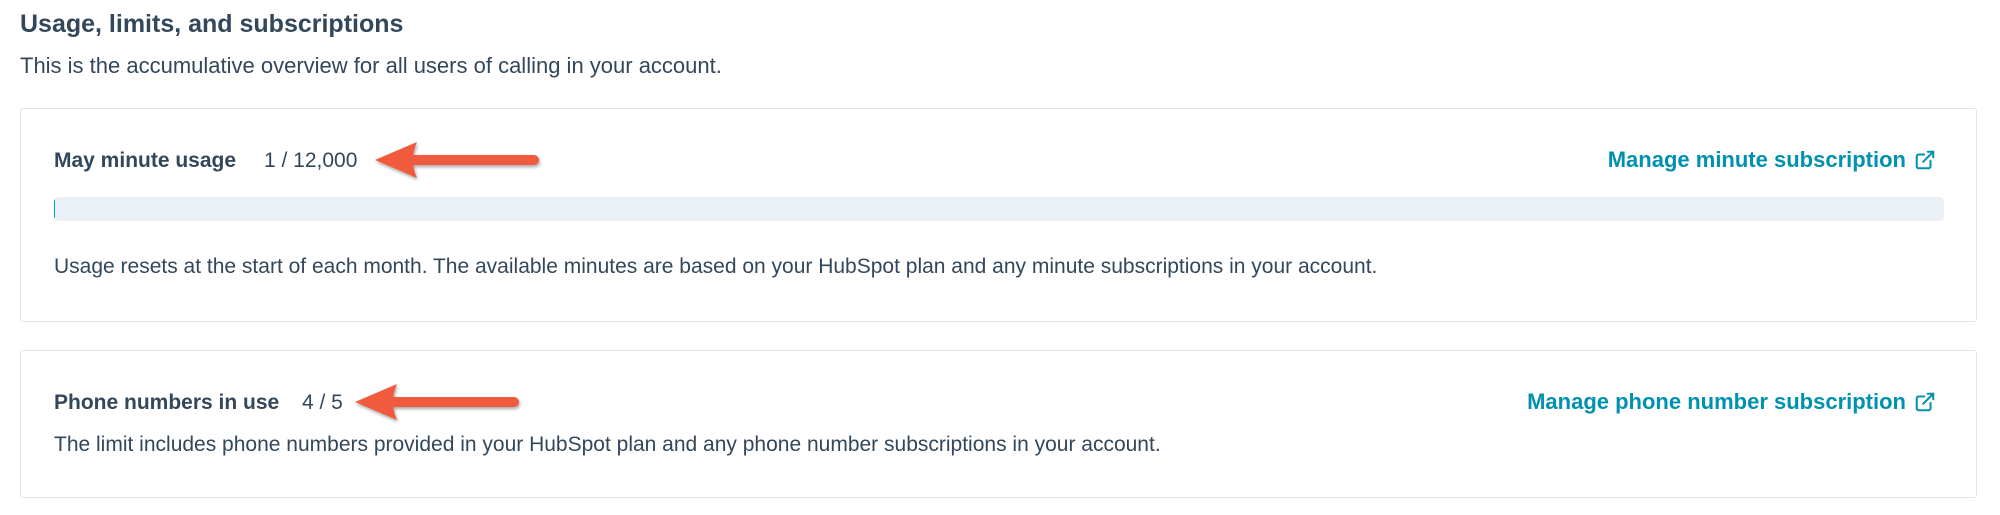 The height and width of the screenshot is (515, 2000). I want to click on section-title: Usage, limits, and subscriptions, so click(212, 24).